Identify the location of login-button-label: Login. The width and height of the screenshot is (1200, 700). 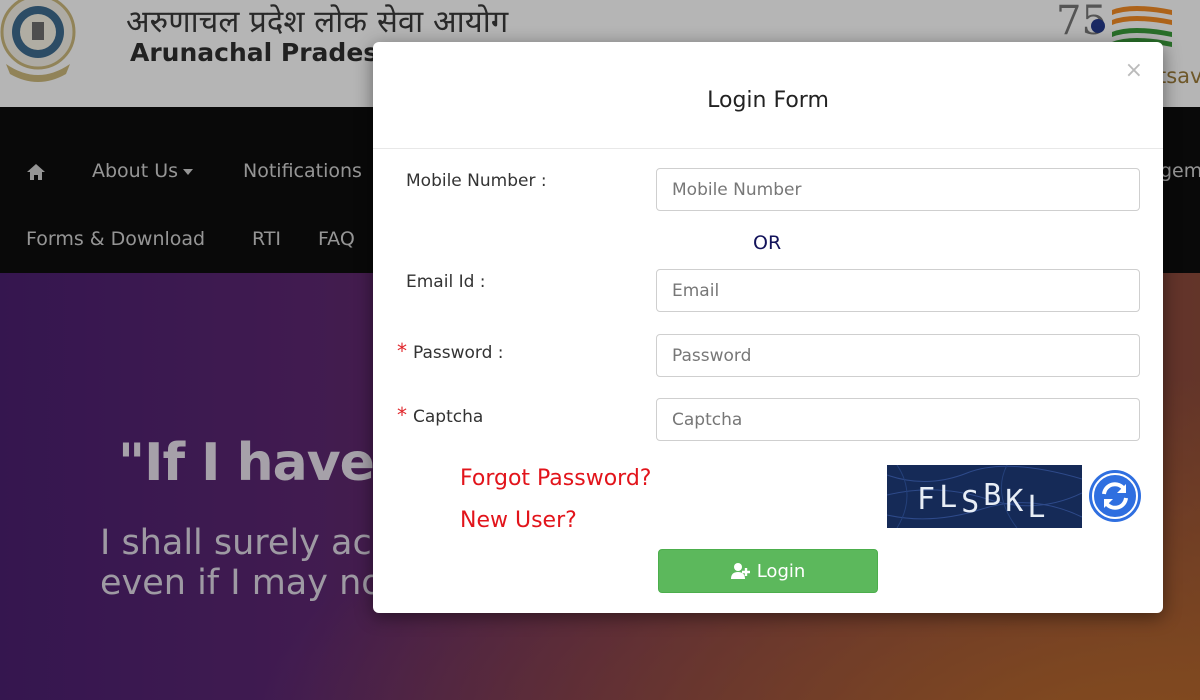
(781, 571).